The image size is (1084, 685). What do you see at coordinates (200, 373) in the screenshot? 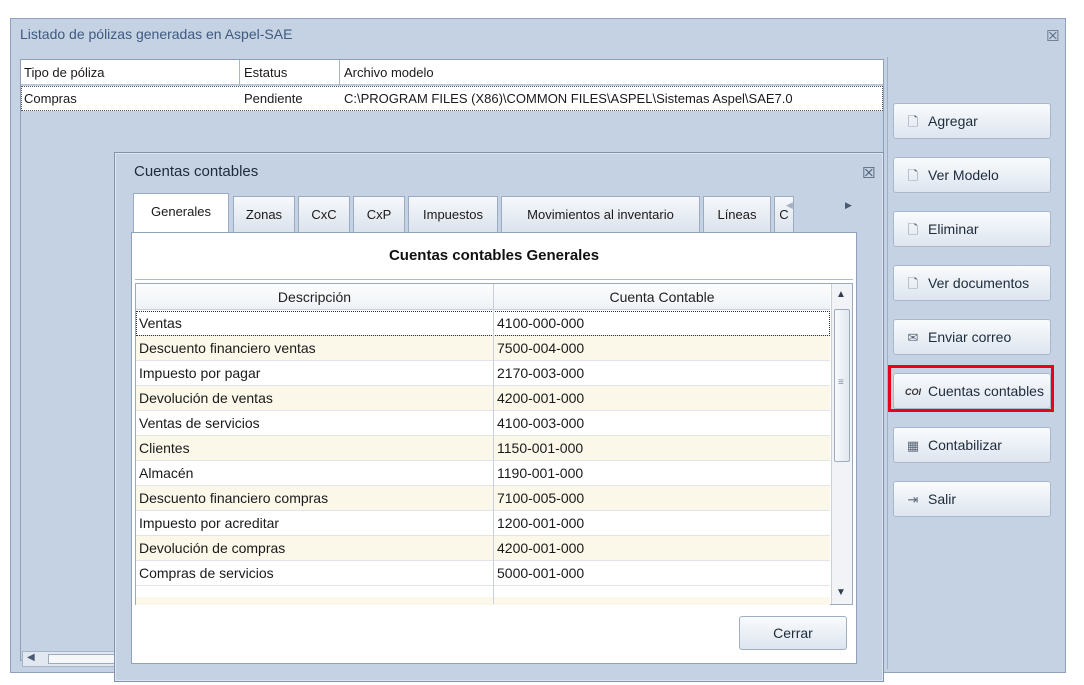
I see `cell-descripcion: Impuesto por pagar` at bounding box center [200, 373].